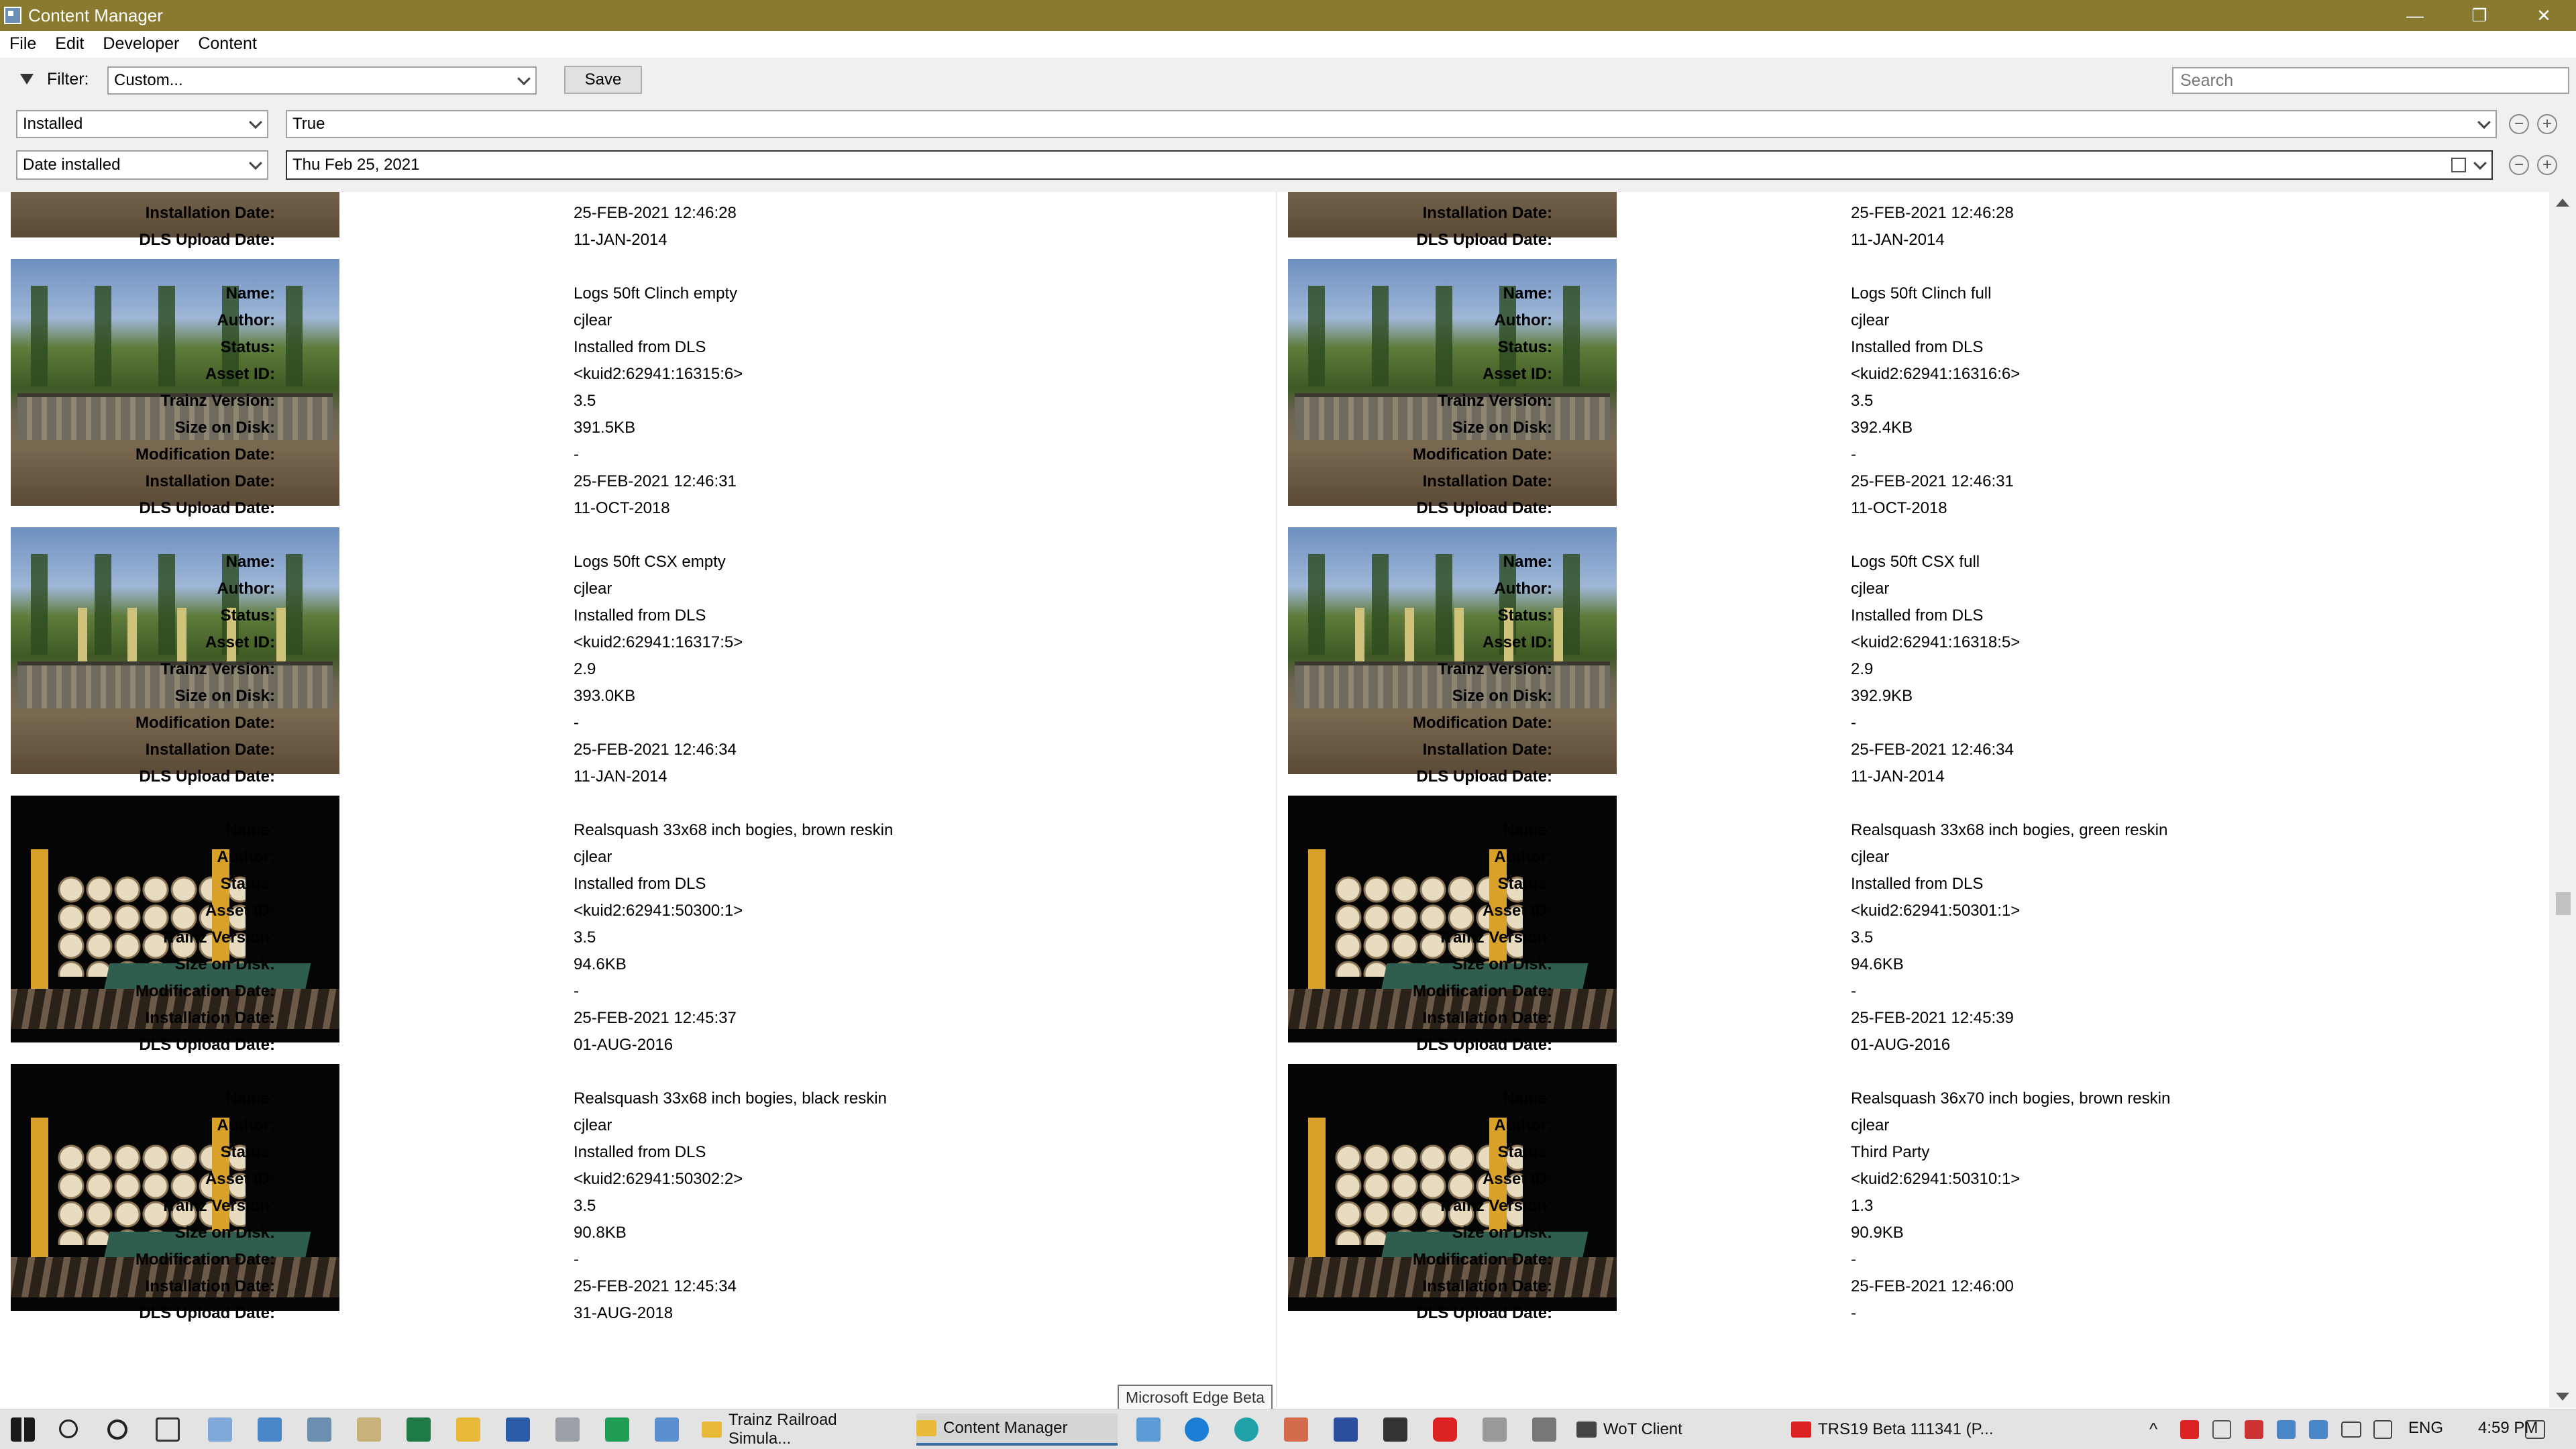 Image resolution: width=2576 pixels, height=1449 pixels. What do you see at coordinates (617, 1429) in the screenshot?
I see `pdf-icon` at bounding box center [617, 1429].